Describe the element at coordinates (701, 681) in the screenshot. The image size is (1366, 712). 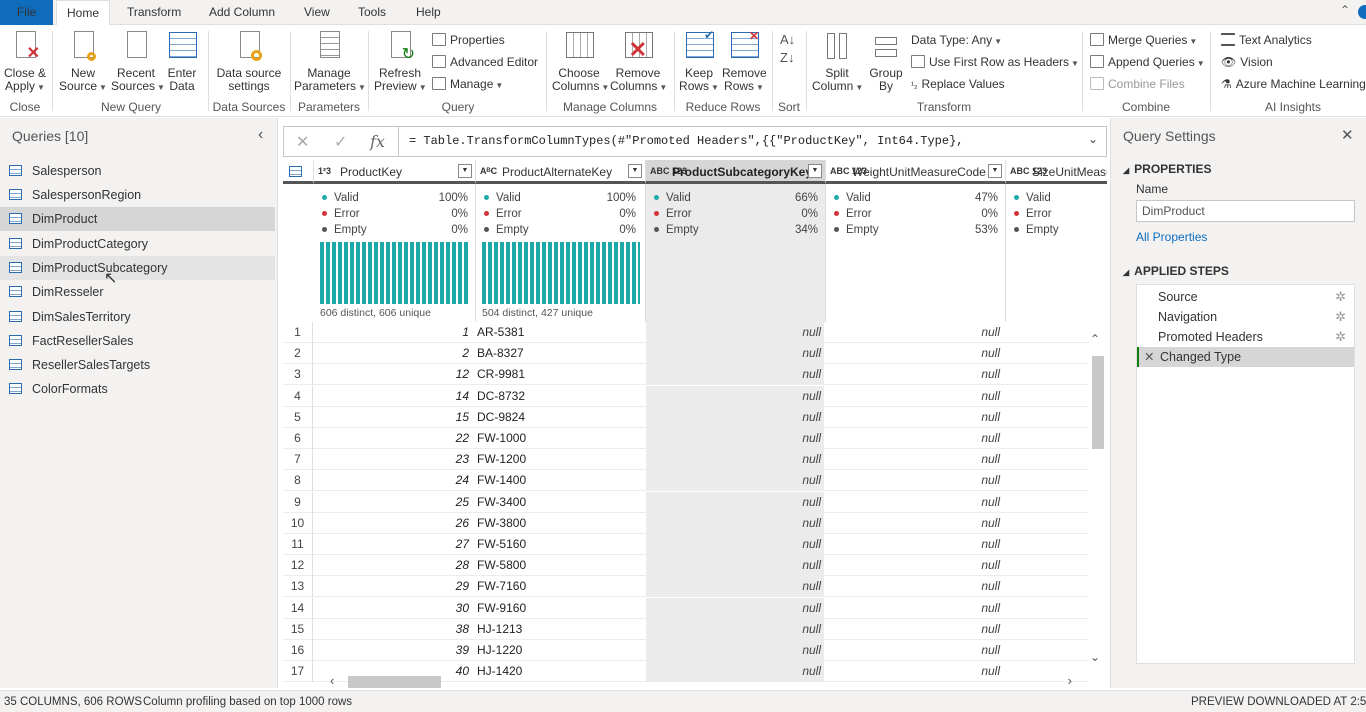
I see `horizontal-scrollbar: ‹ ›` at that location.